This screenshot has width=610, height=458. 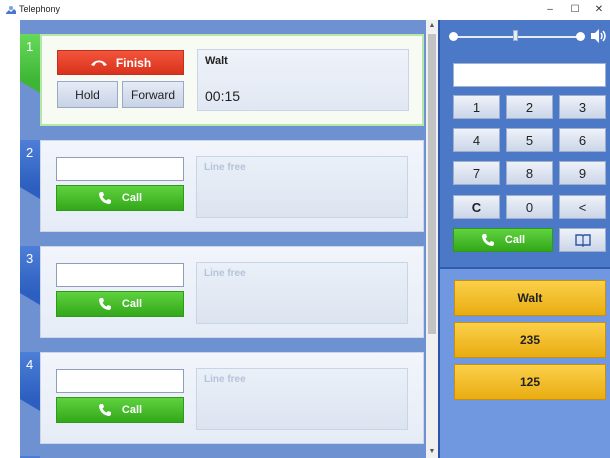 I want to click on key-8: 8, so click(x=529, y=173).